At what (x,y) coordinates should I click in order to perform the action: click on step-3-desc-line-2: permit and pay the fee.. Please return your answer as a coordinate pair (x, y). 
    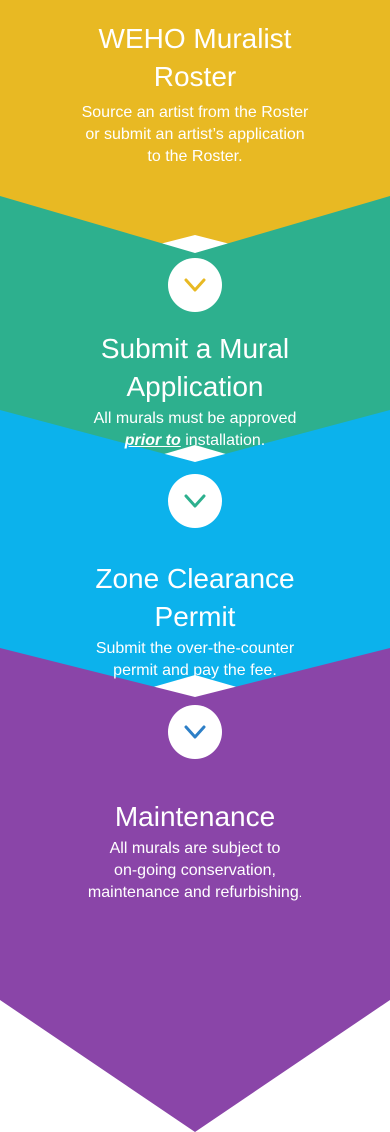
    Looking at the image, I should click on (195, 670).